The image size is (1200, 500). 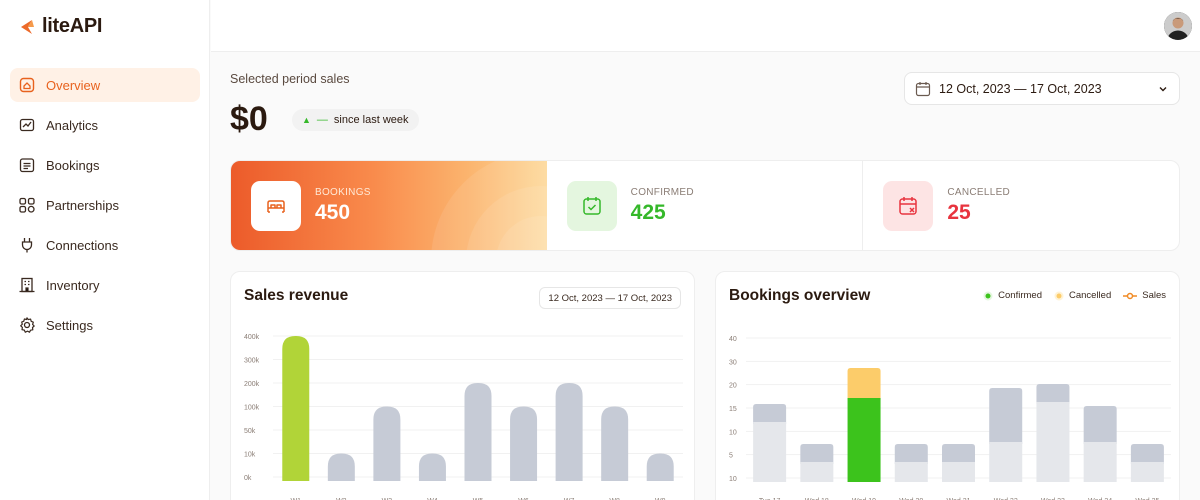 I want to click on stat-label: BOOKINGS, so click(x=343, y=192).